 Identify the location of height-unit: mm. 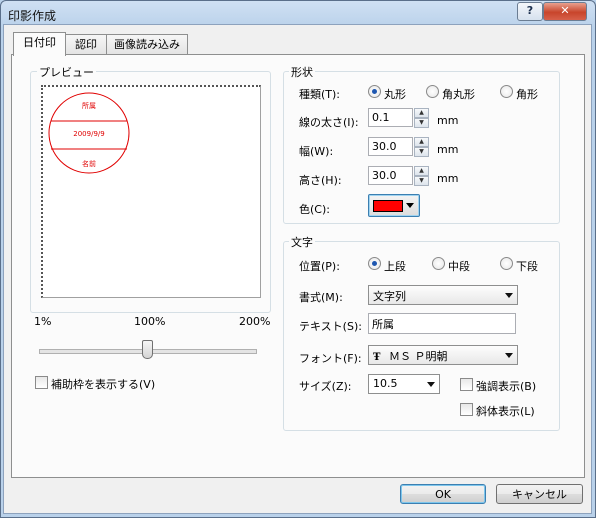
(448, 178).